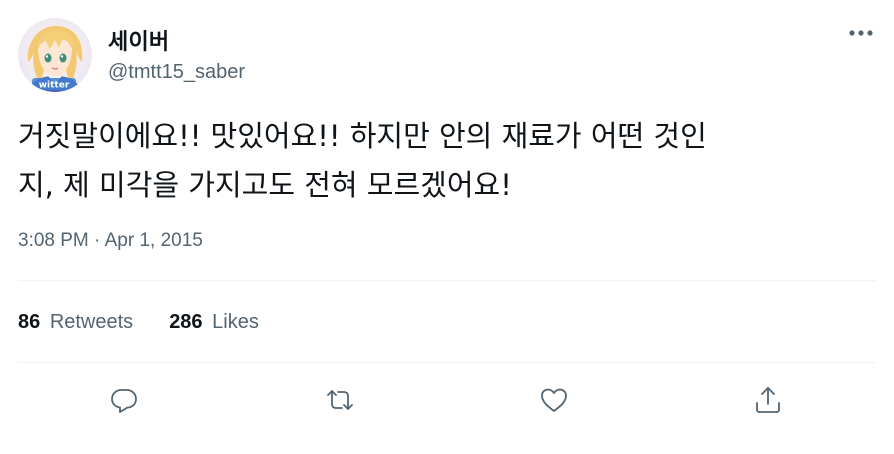 The width and height of the screenshot is (894, 454). I want to click on likes-count: 286, so click(186, 322).